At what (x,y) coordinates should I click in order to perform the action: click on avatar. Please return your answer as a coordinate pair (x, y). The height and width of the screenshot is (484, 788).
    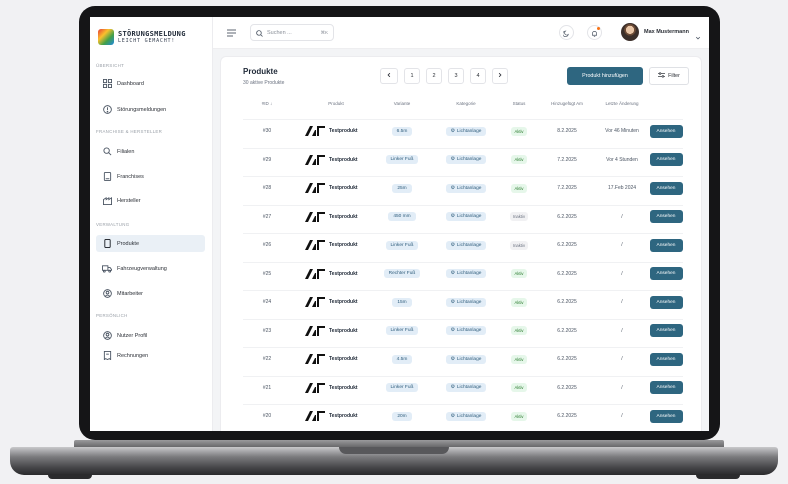
    Looking at the image, I should click on (630, 32).